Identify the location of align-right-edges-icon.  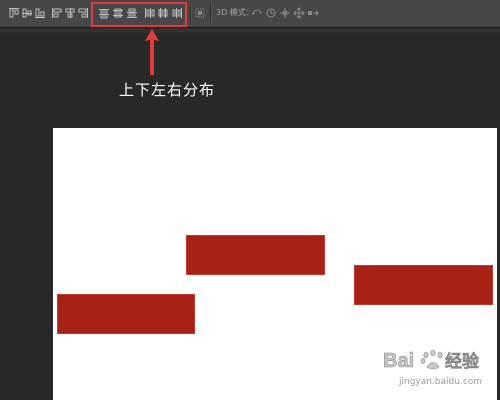
(83, 13).